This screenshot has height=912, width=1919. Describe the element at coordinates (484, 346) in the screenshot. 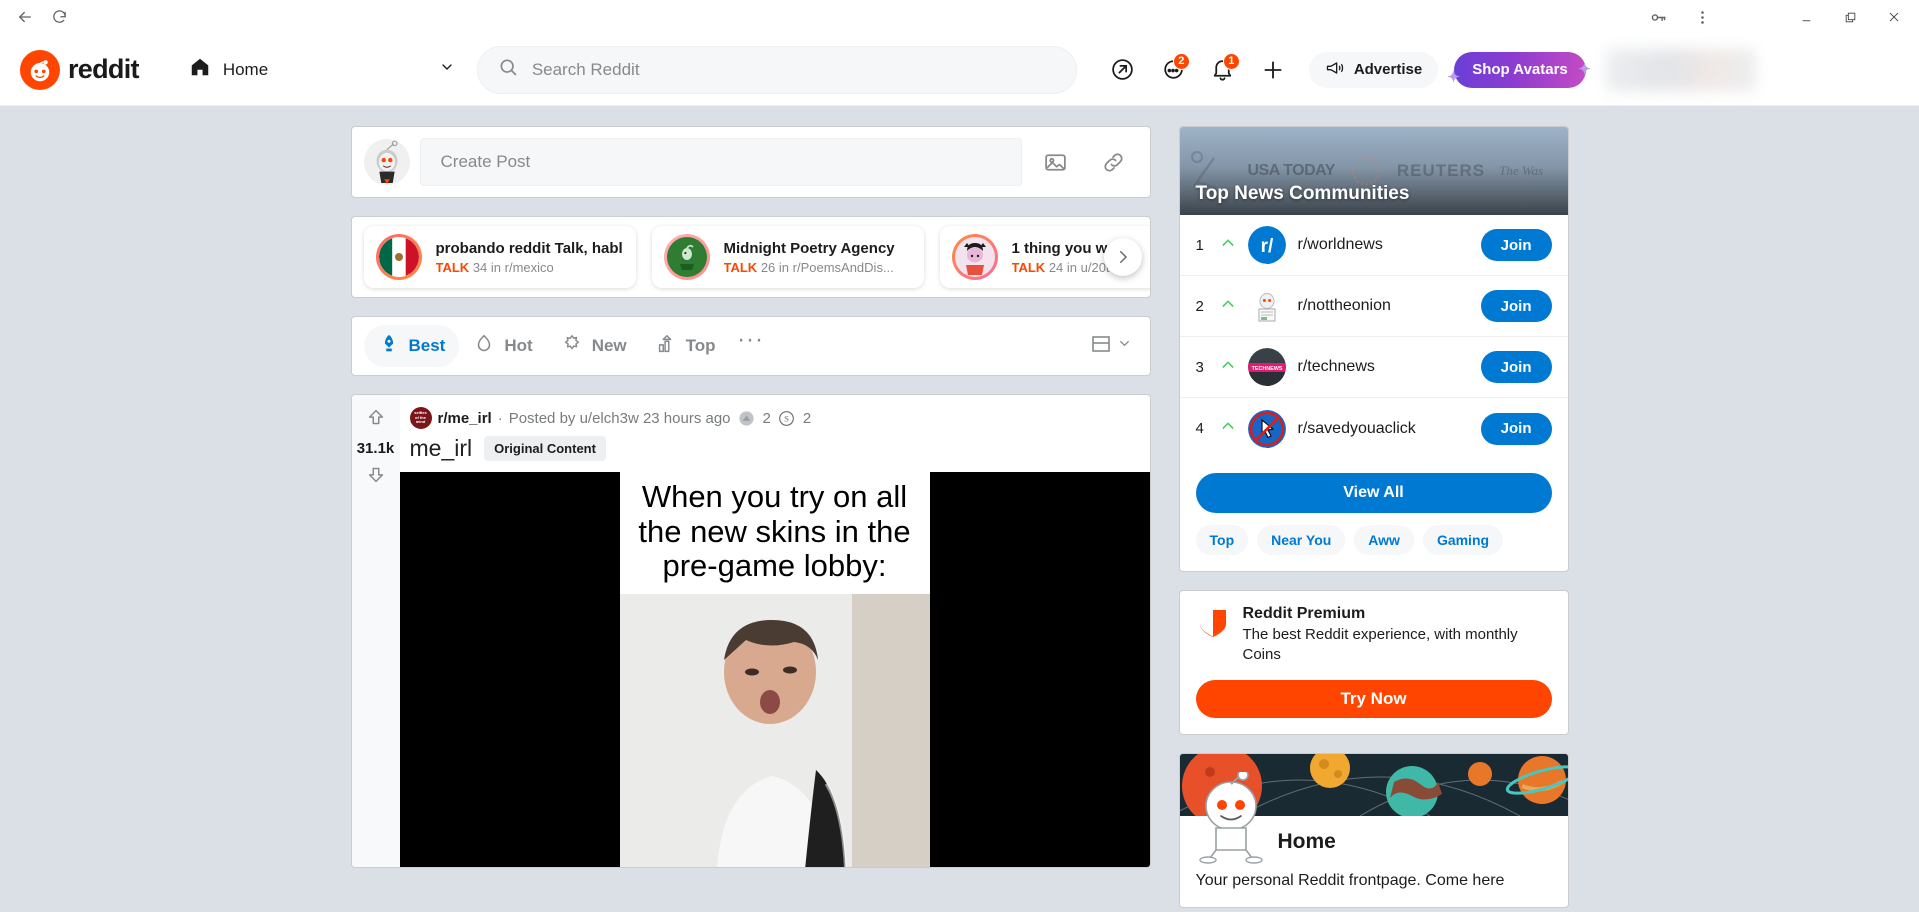

I see `flame-icon` at that location.